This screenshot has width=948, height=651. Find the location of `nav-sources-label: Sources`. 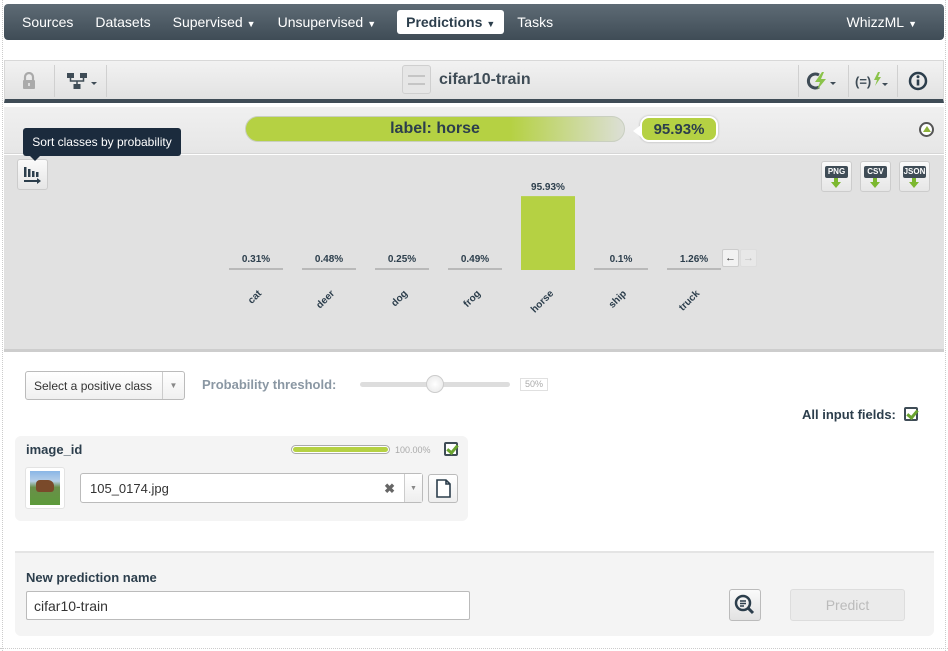

nav-sources-label: Sources is located at coordinates (48, 22).